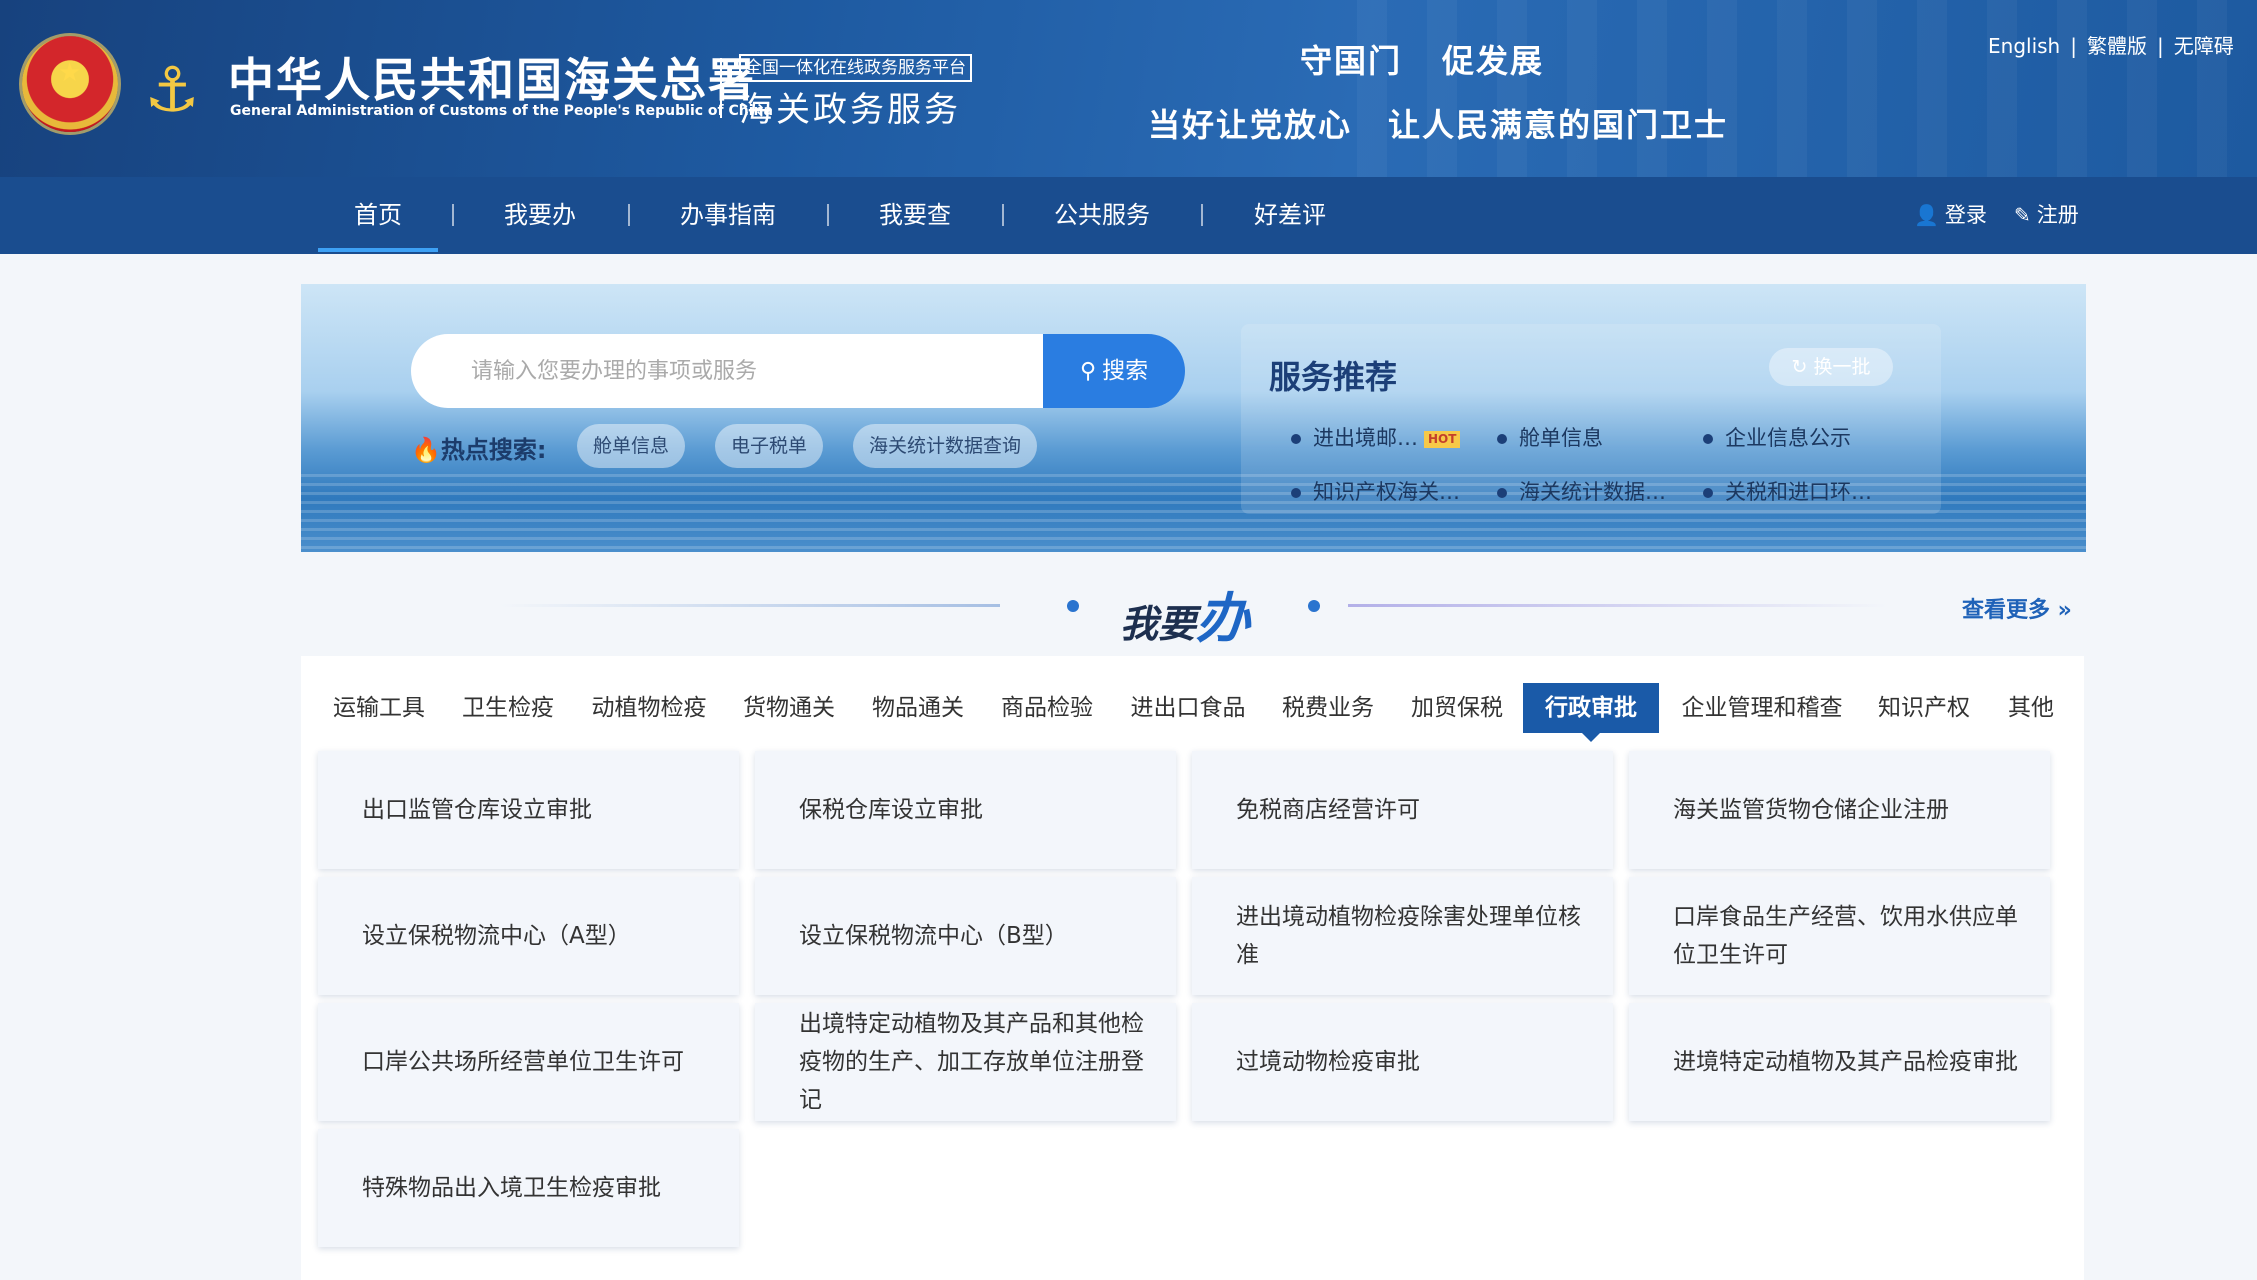 Image resolution: width=2257 pixels, height=1280 pixels. I want to click on search-input, so click(727, 371).